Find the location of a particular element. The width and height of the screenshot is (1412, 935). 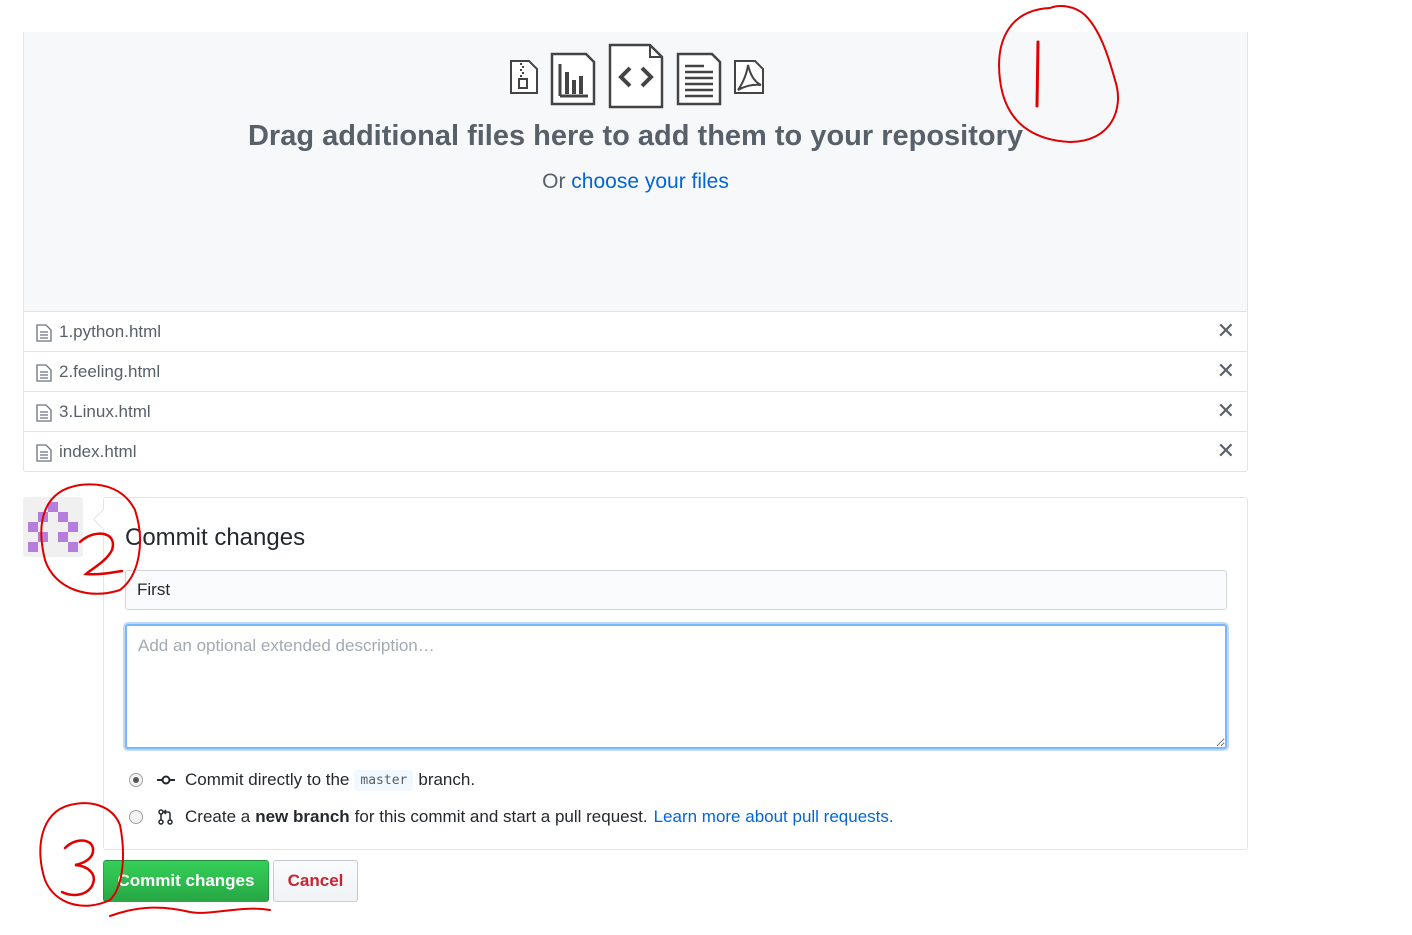

file-name: 2.feeling.html is located at coordinates (110, 371).